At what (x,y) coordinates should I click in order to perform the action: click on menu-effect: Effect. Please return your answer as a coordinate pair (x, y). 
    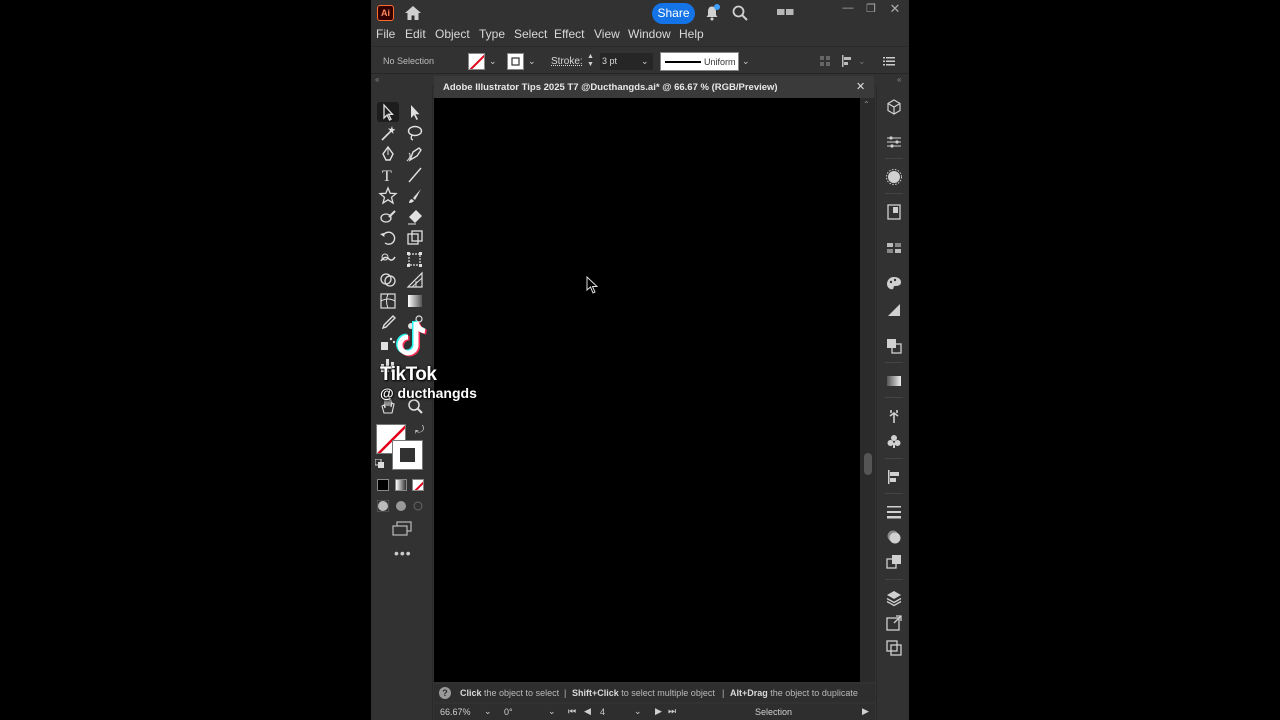
    Looking at the image, I should click on (569, 34).